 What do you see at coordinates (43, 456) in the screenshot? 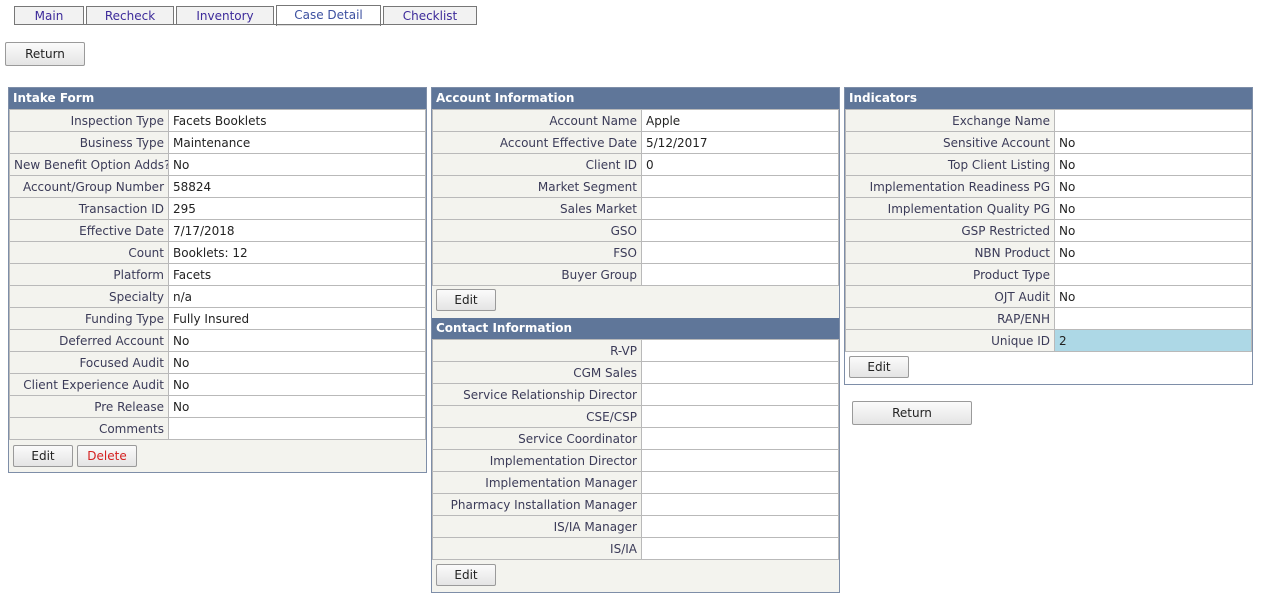
I see `intake-edit-button: Edit` at bounding box center [43, 456].